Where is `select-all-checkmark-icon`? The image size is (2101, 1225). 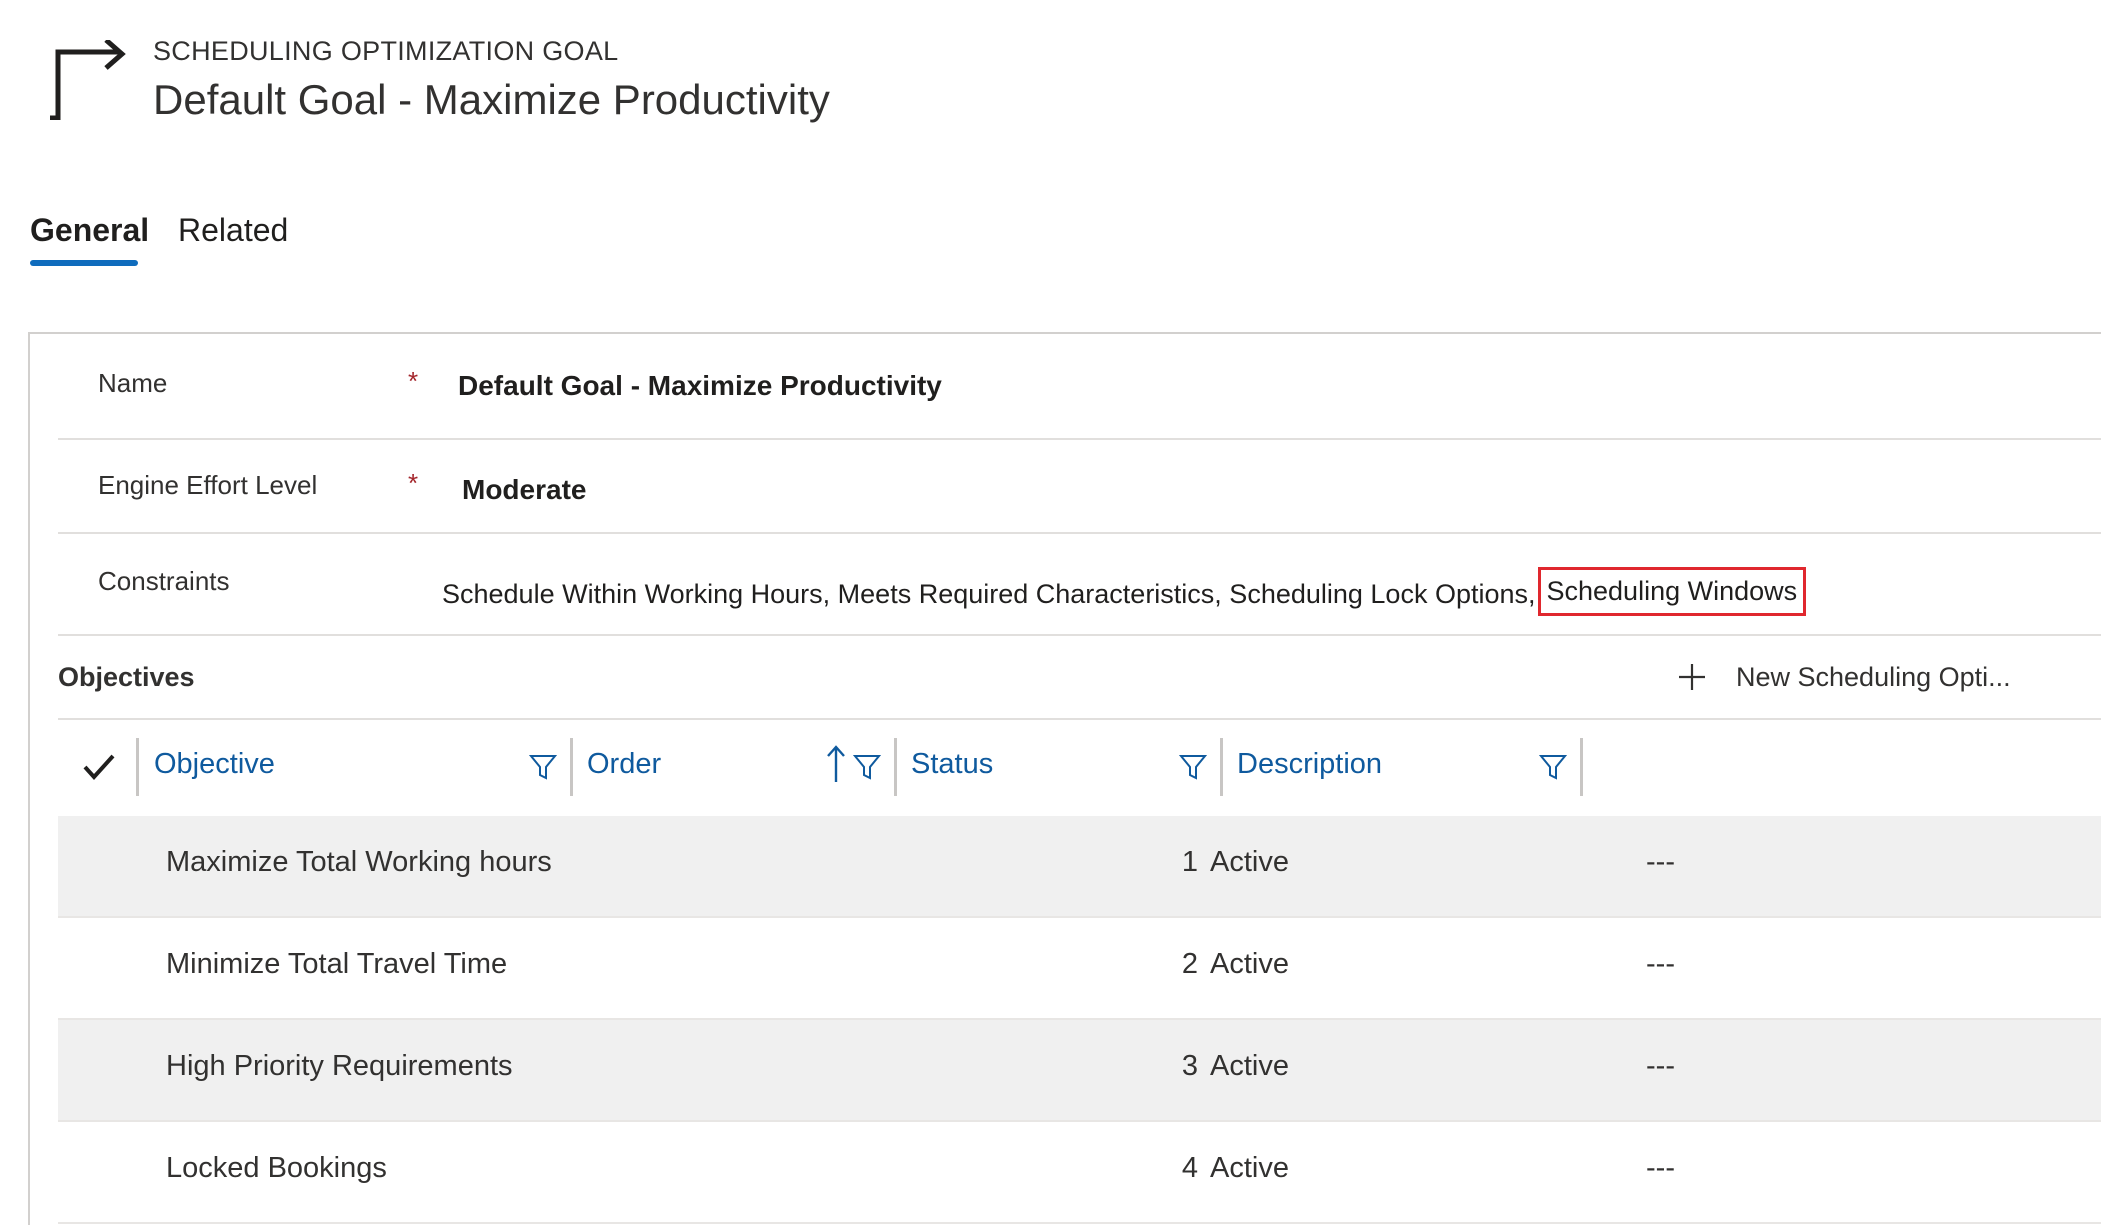
select-all-checkmark-icon is located at coordinates (99, 767).